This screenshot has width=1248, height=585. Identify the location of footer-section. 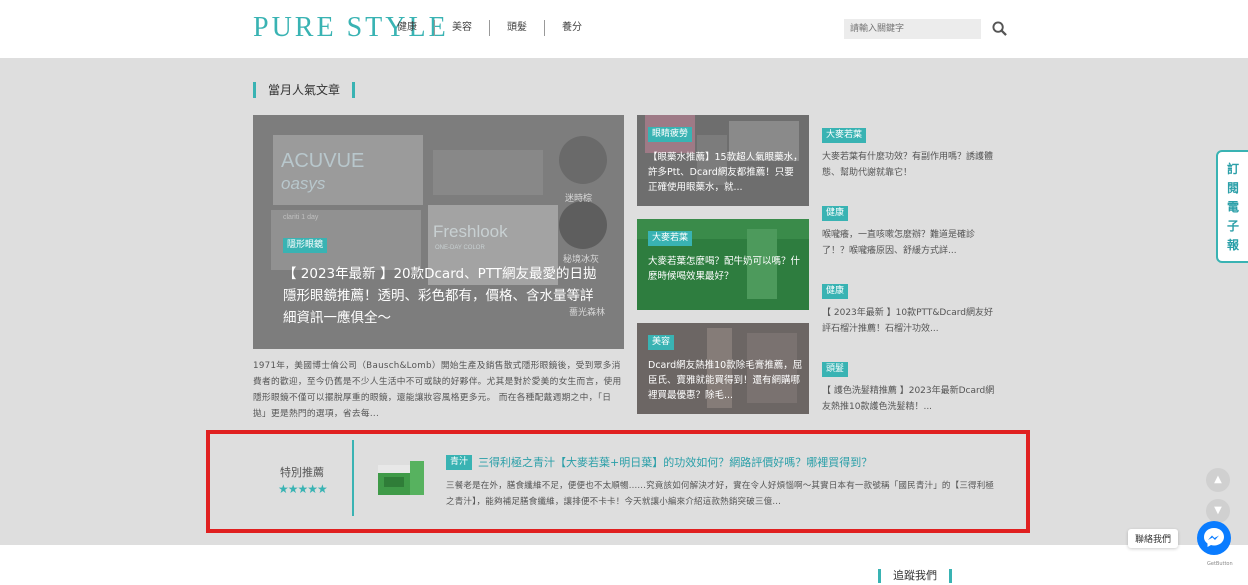
(624, 565).